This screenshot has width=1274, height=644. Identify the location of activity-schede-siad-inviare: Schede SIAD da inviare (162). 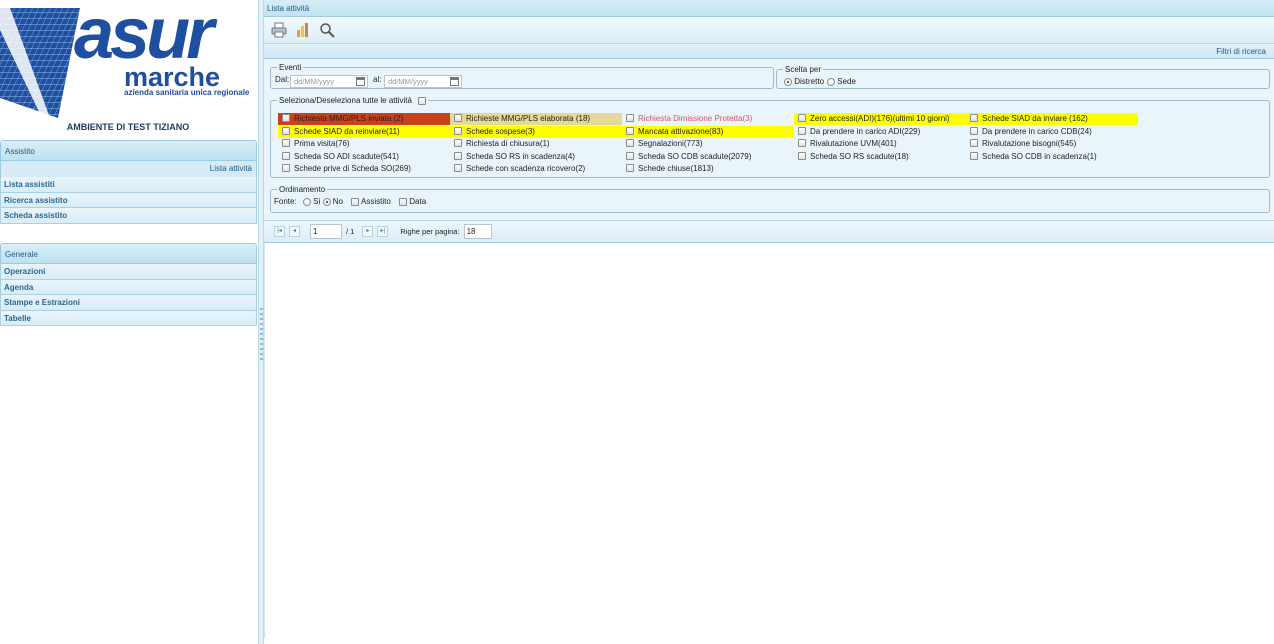
(1052, 119).